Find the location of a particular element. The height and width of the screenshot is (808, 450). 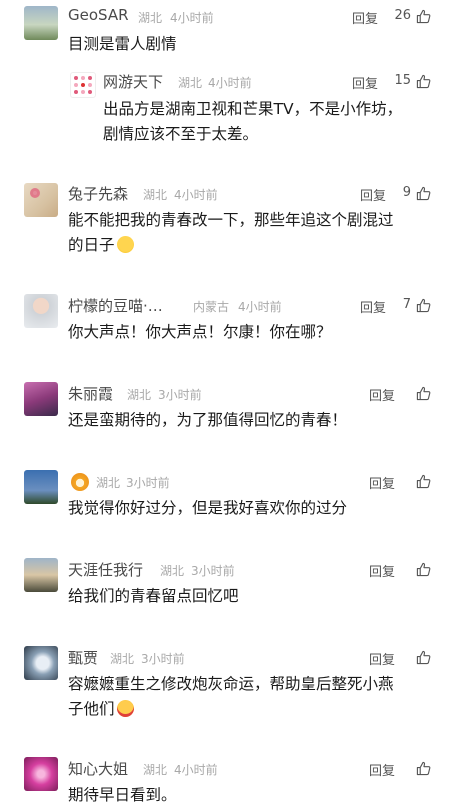

like-count: 26 is located at coordinates (402, 15).